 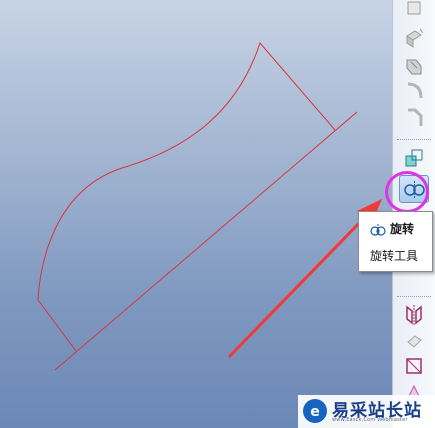 I want to click on pattern-icon, so click(x=414, y=159).